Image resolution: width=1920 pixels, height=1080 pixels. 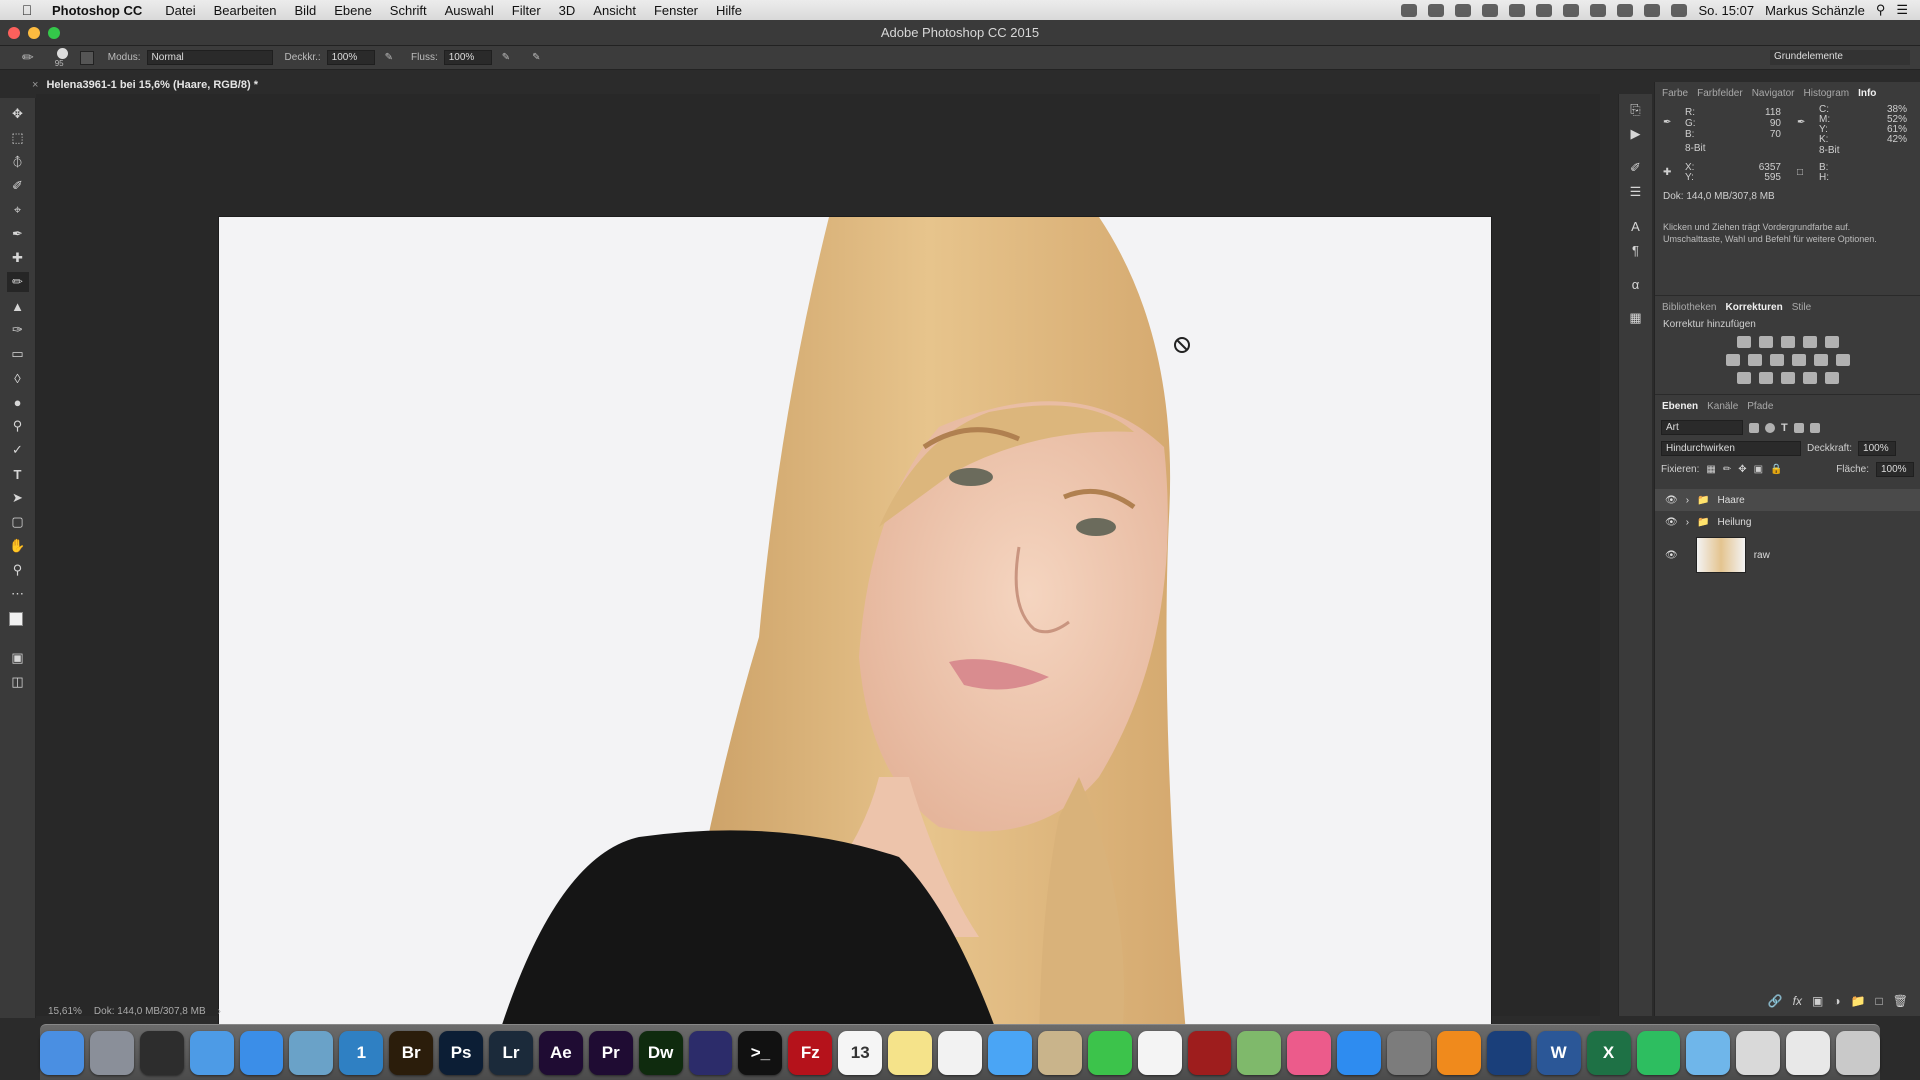 What do you see at coordinates (1797, 1001) in the screenshot?
I see `layer-style-icon: fx` at bounding box center [1797, 1001].